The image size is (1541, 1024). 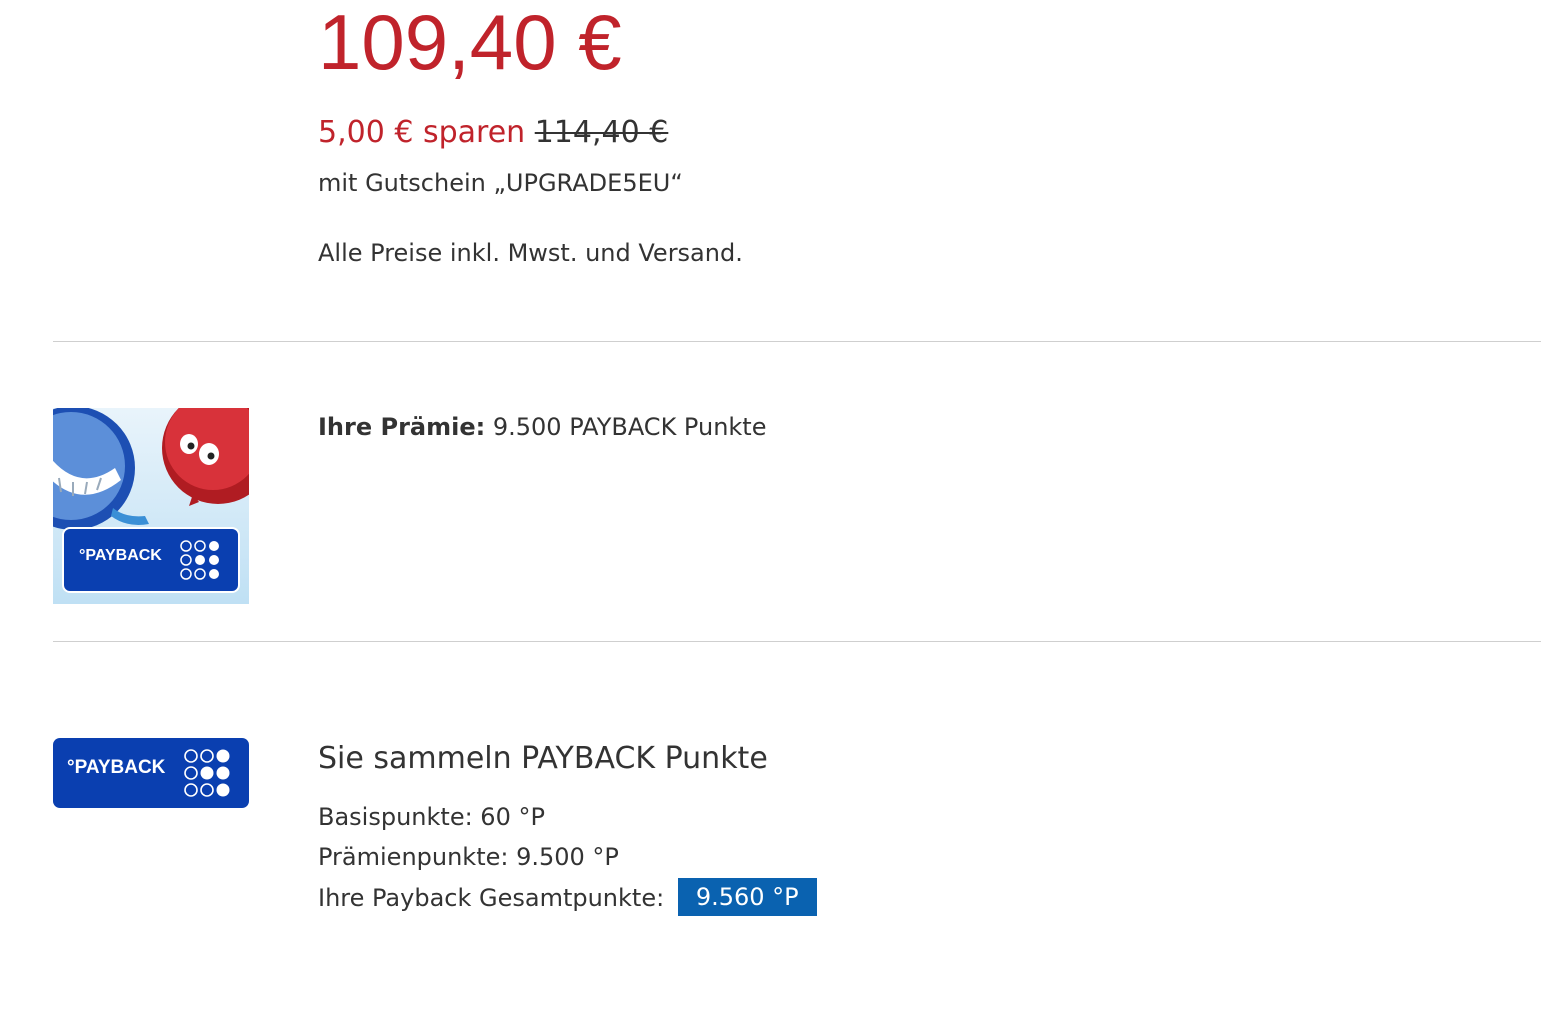 What do you see at coordinates (468, 857) in the screenshot?
I see `bonus-points: Prämienpunkte: 9.500 °P` at bounding box center [468, 857].